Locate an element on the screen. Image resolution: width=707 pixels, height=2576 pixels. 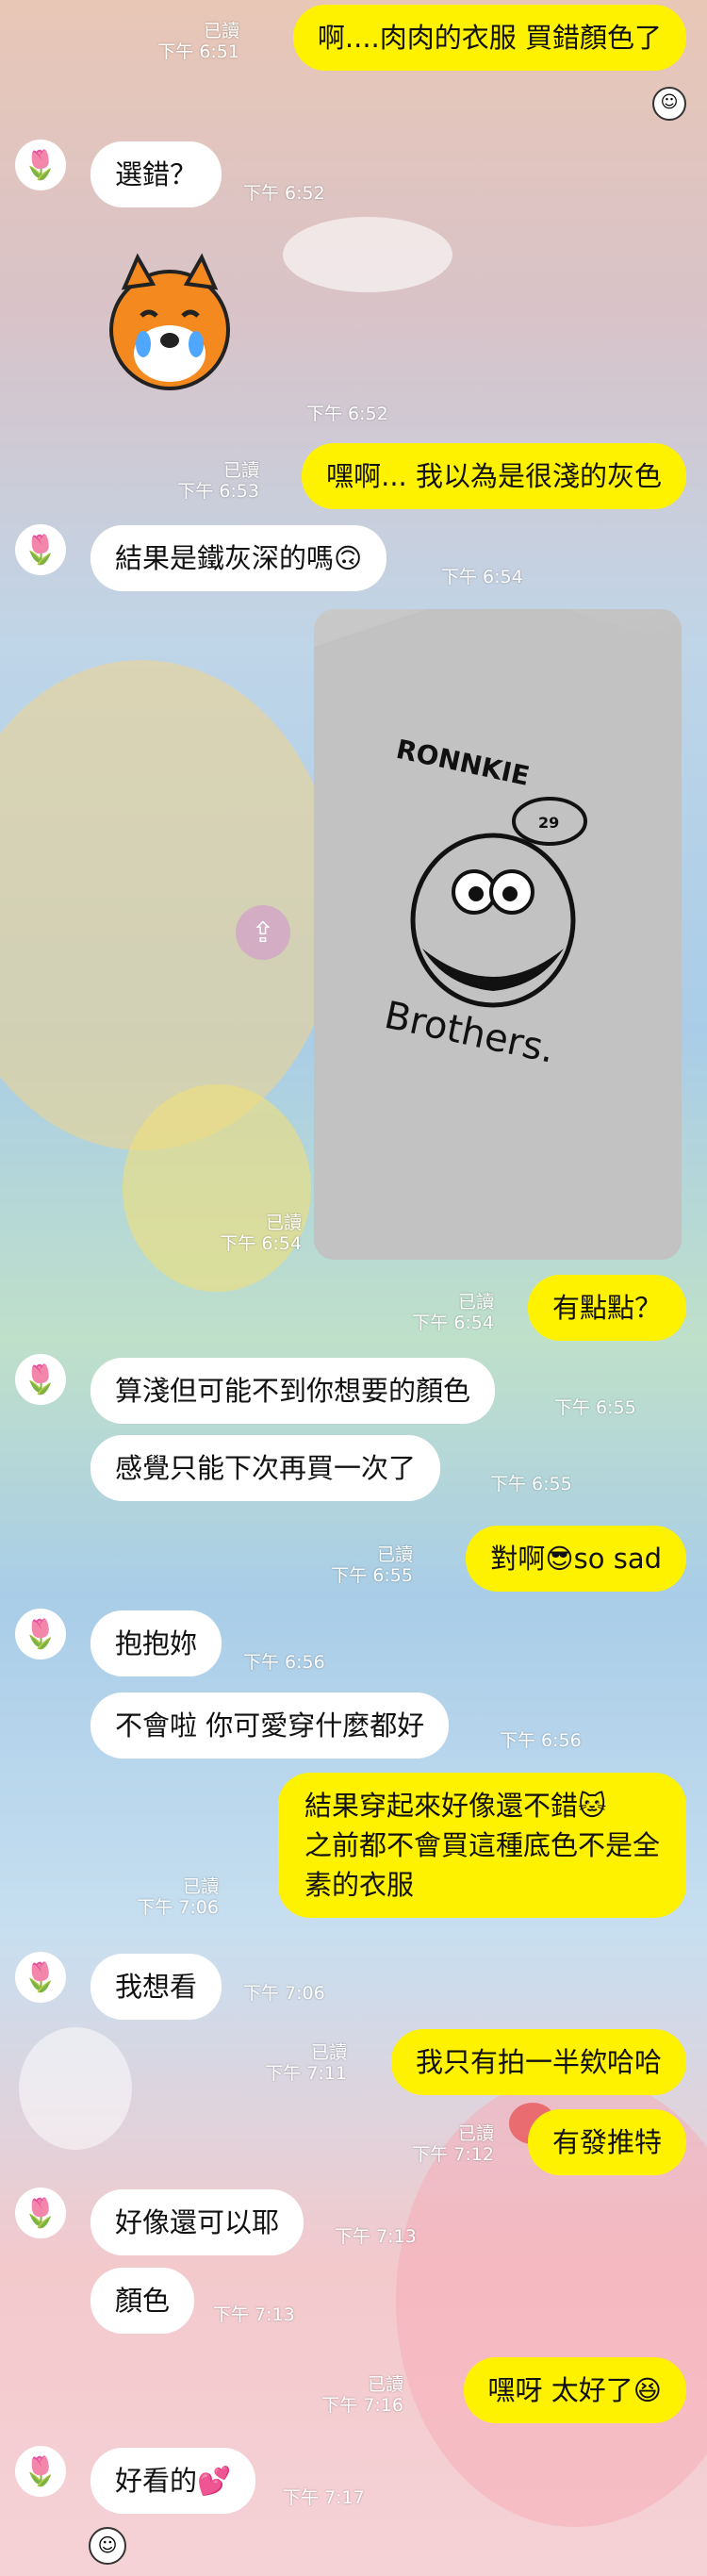
message-meta: 已讀 下午 6:51 is located at coordinates (198, 41).